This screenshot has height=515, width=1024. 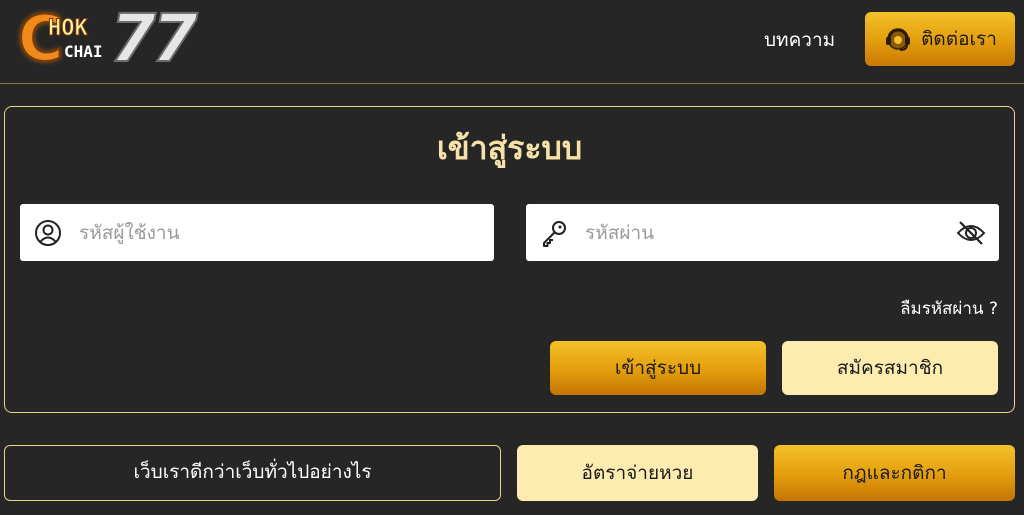 I want to click on contact-us-label: ติดต่อเรา, so click(x=959, y=39).